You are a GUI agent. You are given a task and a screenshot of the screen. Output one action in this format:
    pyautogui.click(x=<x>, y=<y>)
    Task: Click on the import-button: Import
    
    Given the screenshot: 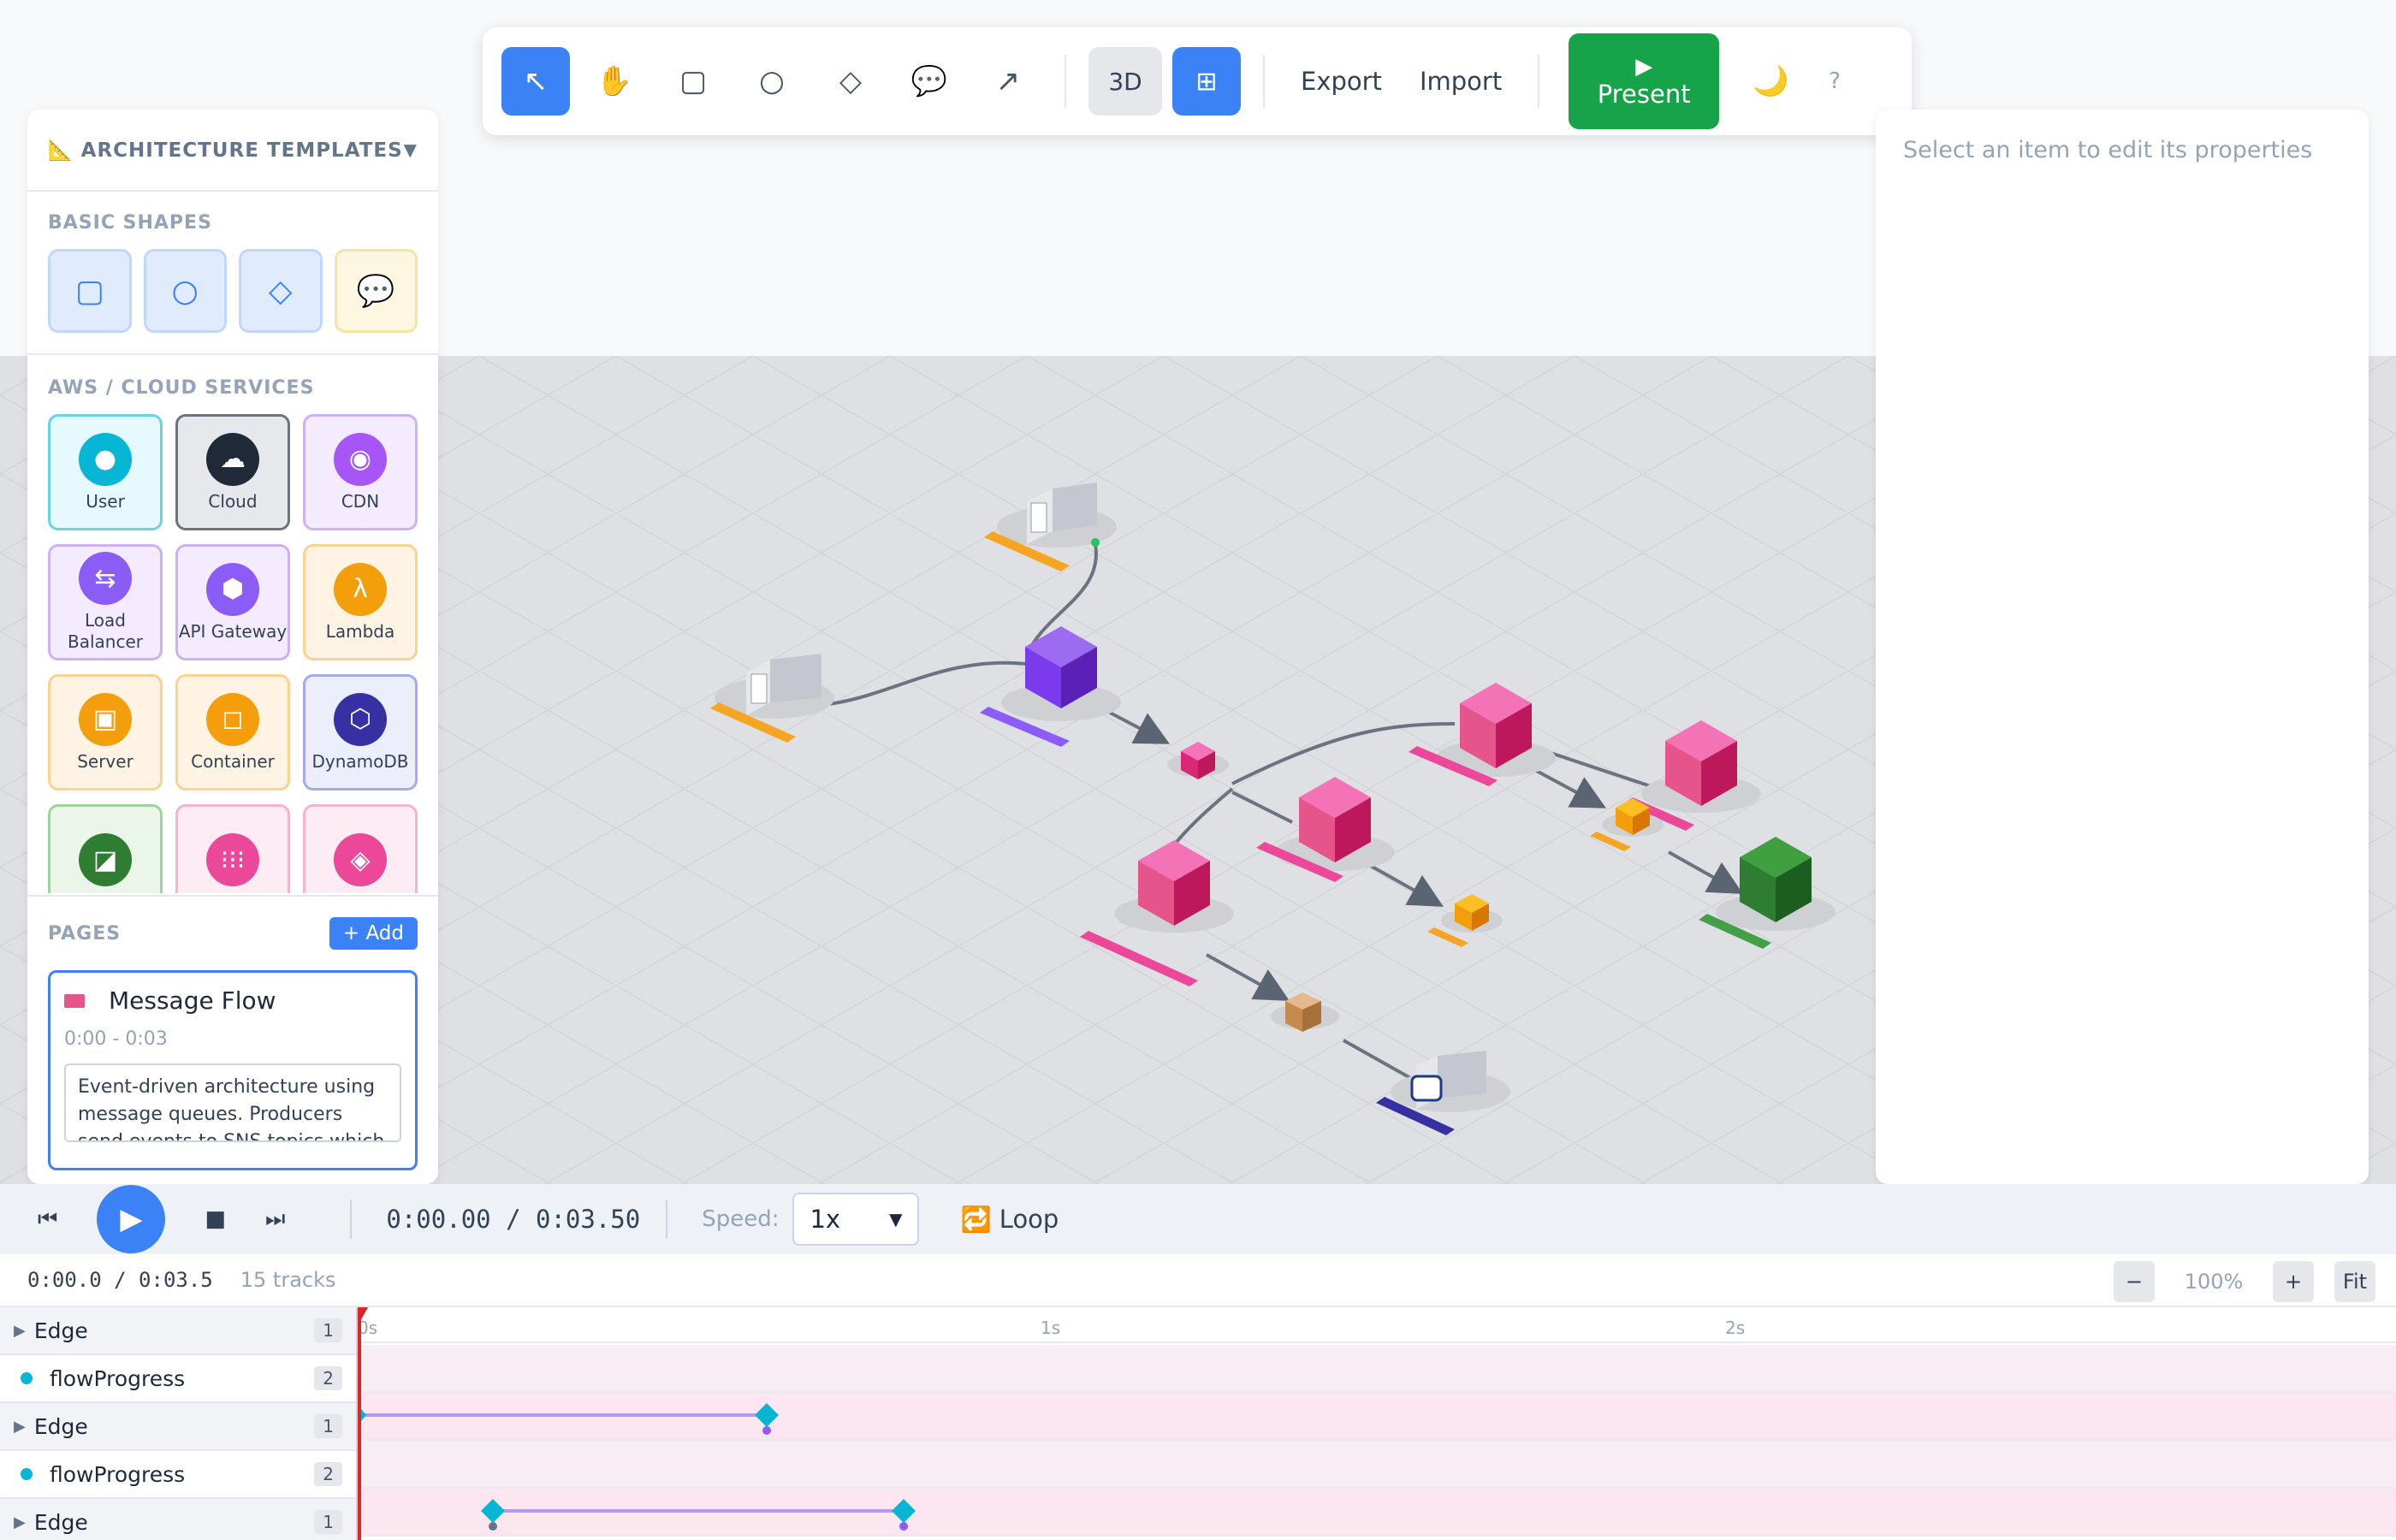 What is the action you would take?
    pyautogui.click(x=1460, y=81)
    